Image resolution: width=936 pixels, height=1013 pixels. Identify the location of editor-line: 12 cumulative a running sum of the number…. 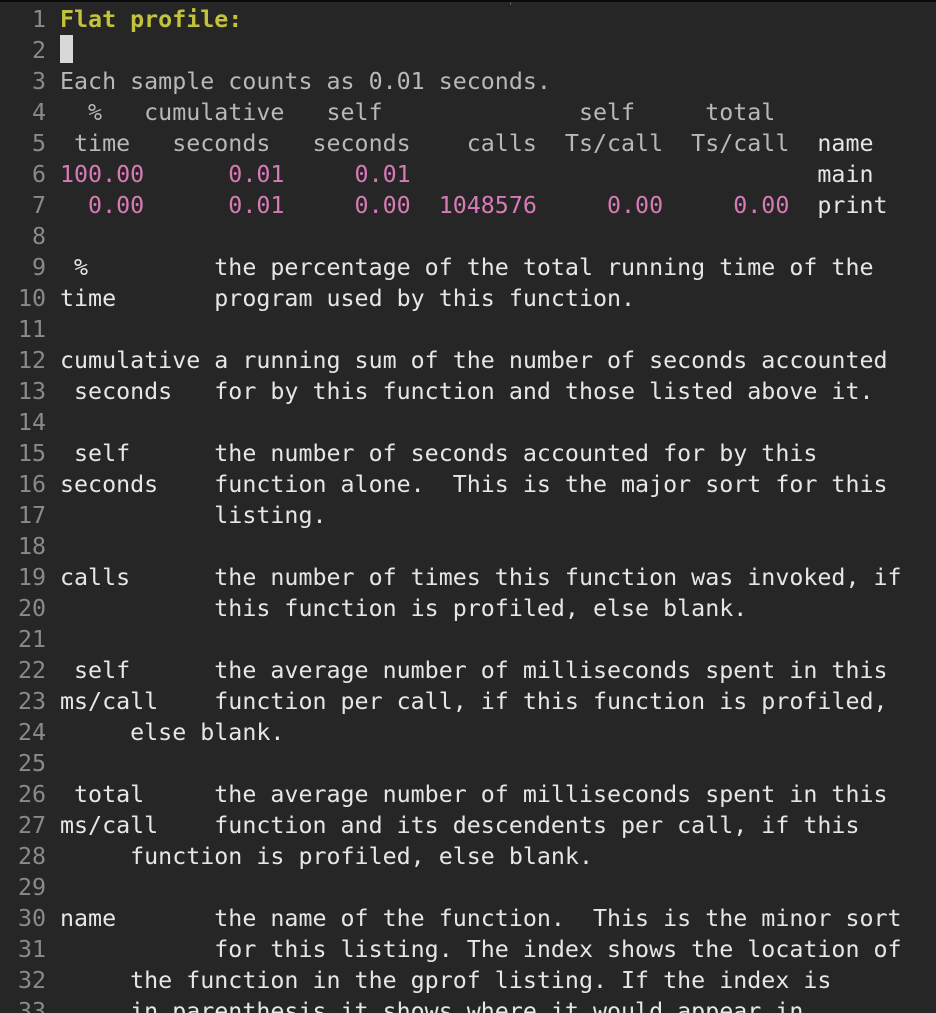
(451, 360).